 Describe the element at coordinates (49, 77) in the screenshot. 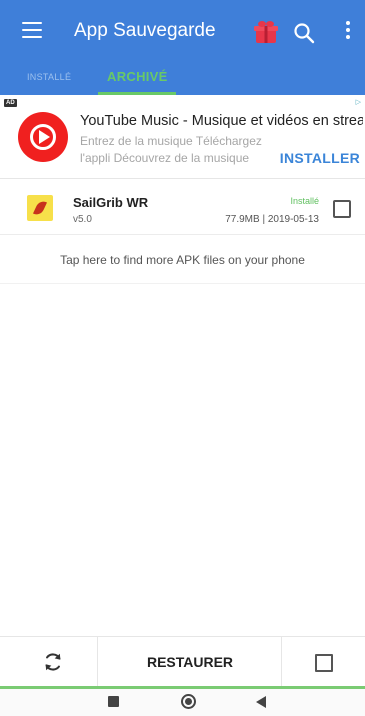

I see `tab-installe: INSTALLÉ` at that location.